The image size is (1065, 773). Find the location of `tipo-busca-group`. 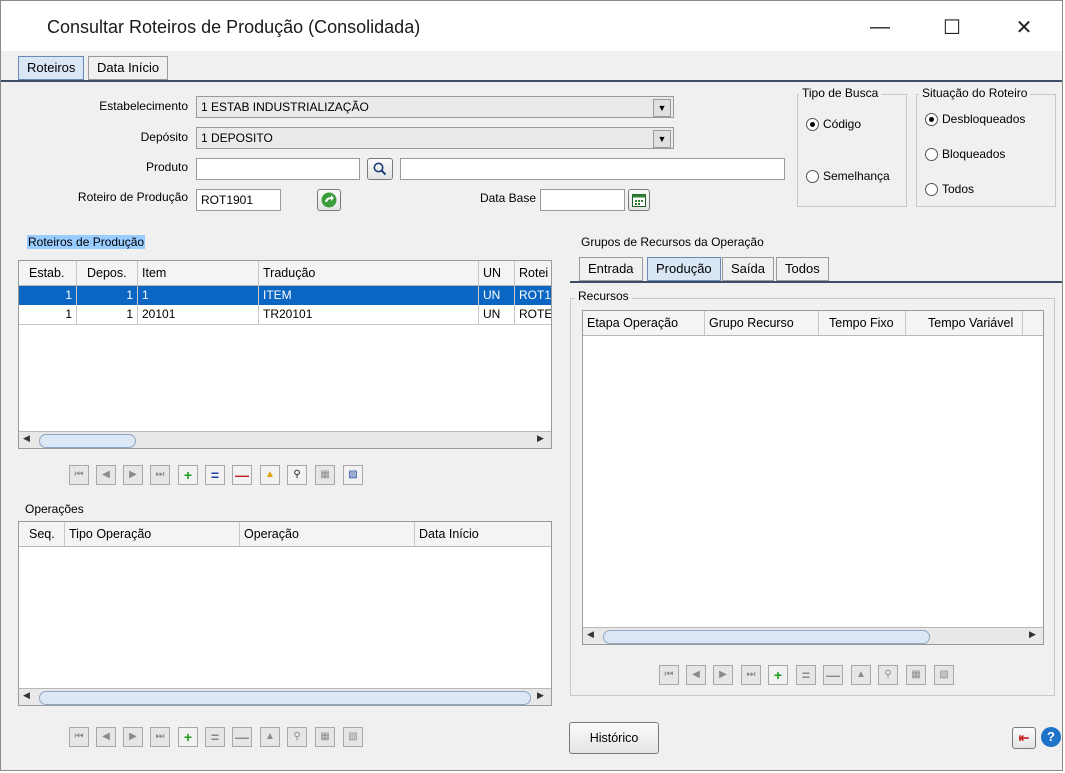

tipo-busca-group is located at coordinates (852, 150).